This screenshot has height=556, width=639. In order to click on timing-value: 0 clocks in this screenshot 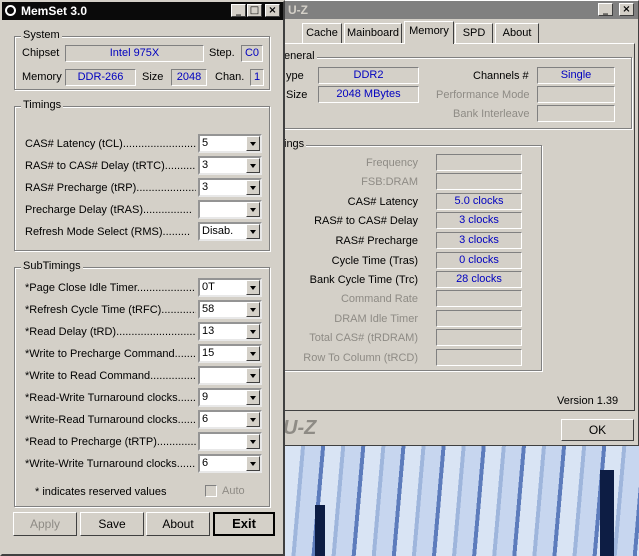, I will do `click(479, 260)`.